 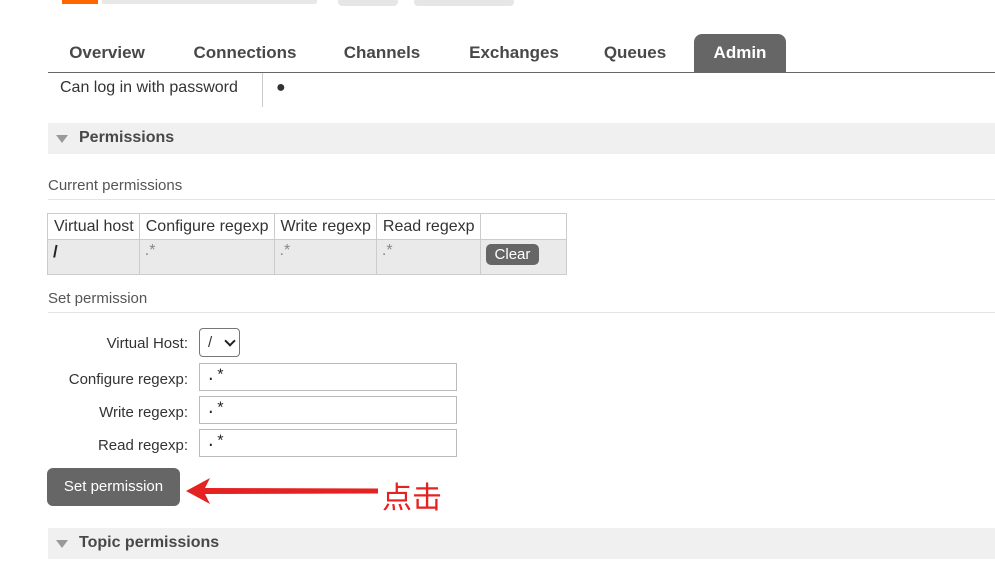 What do you see at coordinates (93, 226) in the screenshot?
I see `column-virtual-host: Virtual host` at bounding box center [93, 226].